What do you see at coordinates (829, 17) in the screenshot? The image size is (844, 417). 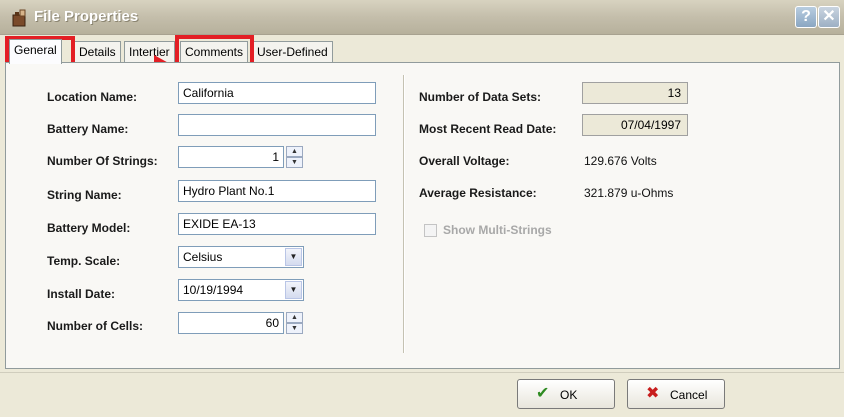 I see `close-button: ✕` at bounding box center [829, 17].